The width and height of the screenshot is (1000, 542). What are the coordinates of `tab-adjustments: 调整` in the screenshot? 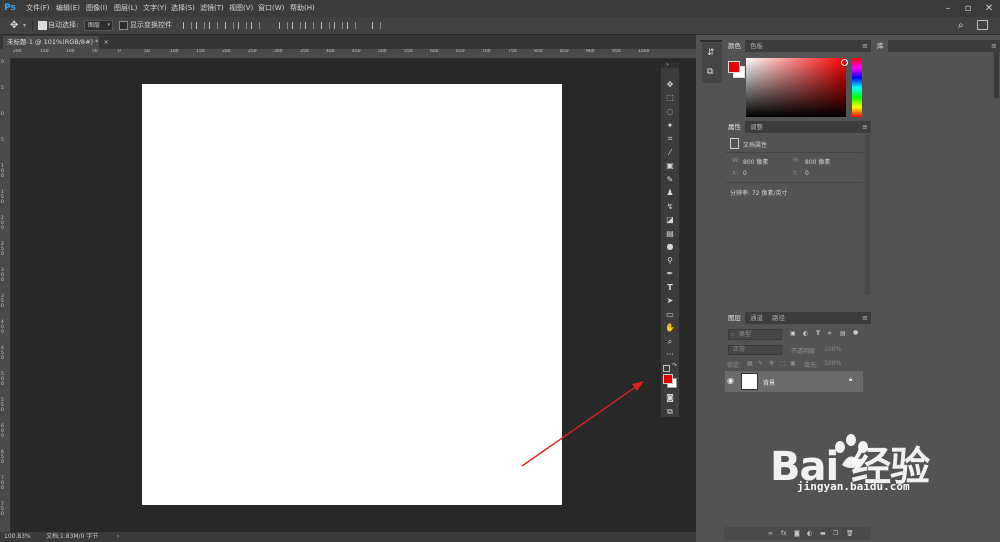 It's located at (756, 127).